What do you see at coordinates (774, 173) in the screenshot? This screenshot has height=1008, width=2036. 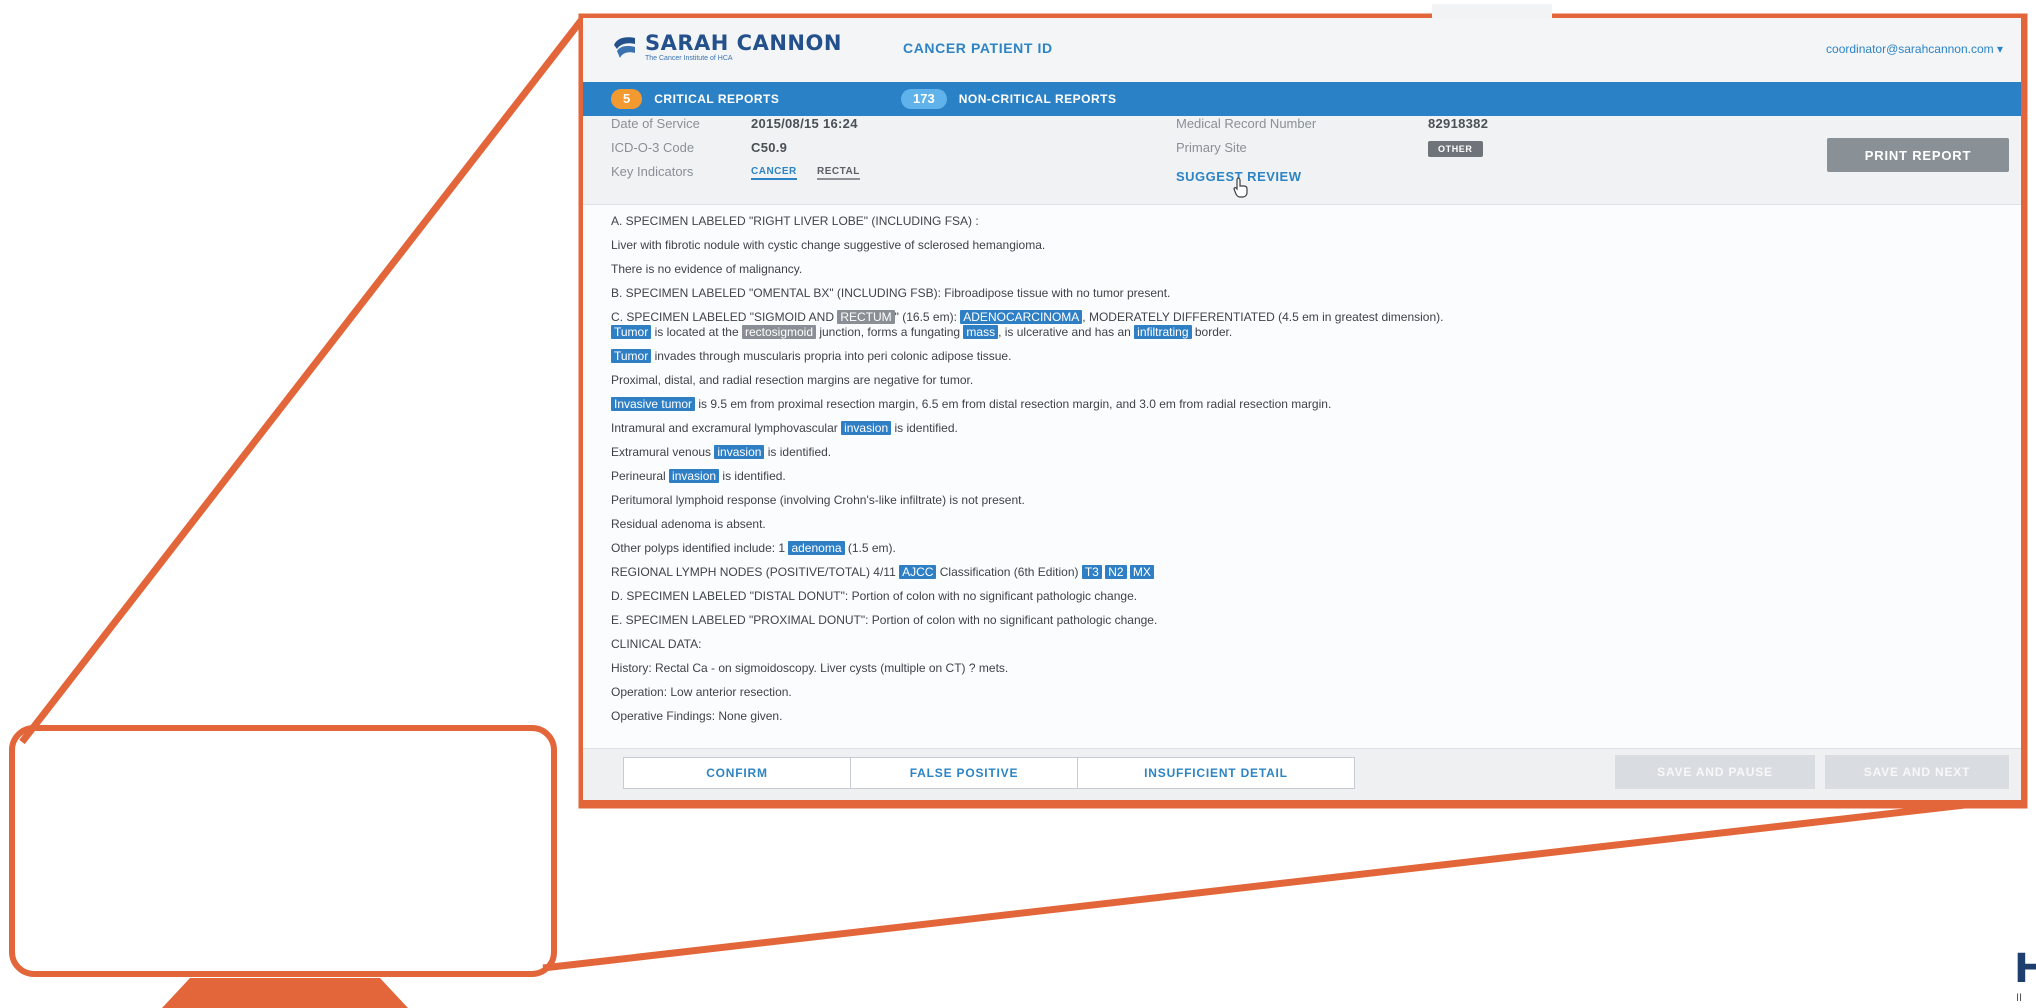 I see `key-indicator-cancer: CANCER` at bounding box center [774, 173].